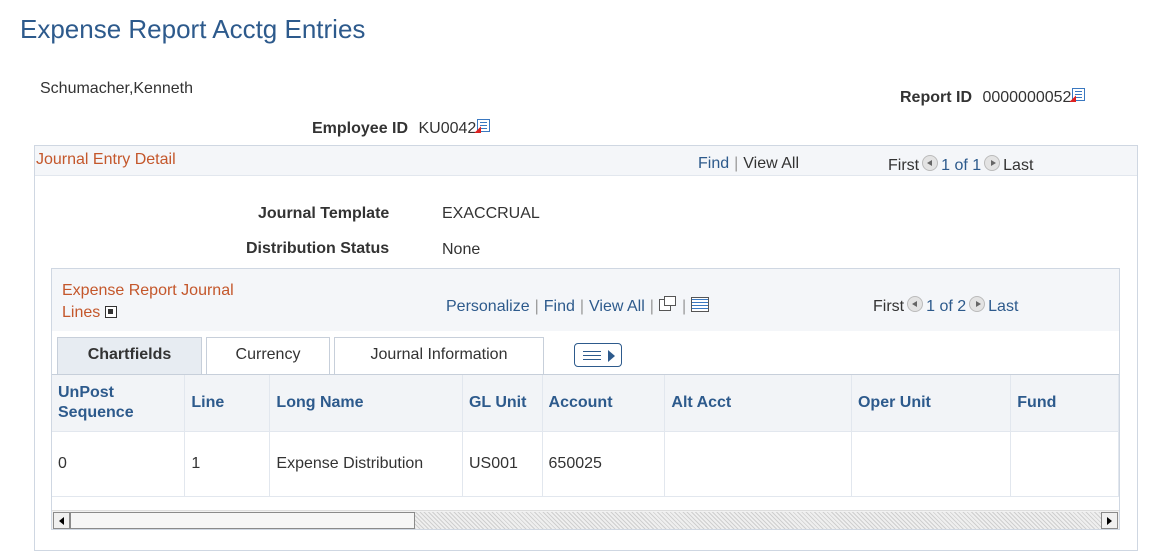 The width and height of the screenshot is (1153, 558). Describe the element at coordinates (700, 304) in the screenshot. I see `download-grid-icon` at that location.